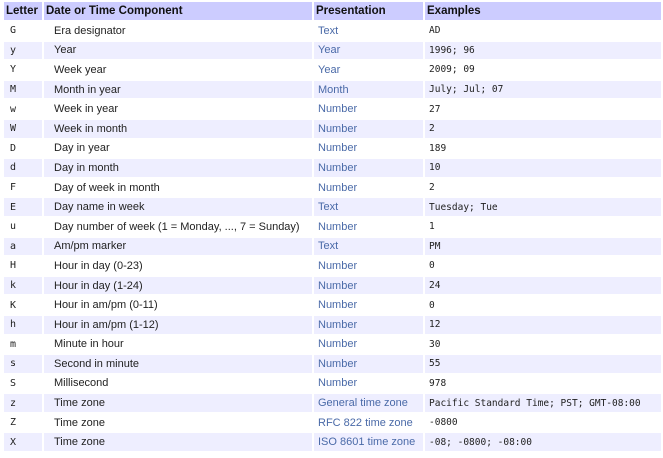 This screenshot has width=663, height=458. Describe the element at coordinates (368, 11) in the screenshot. I see `header-presentation: Presentation` at that location.